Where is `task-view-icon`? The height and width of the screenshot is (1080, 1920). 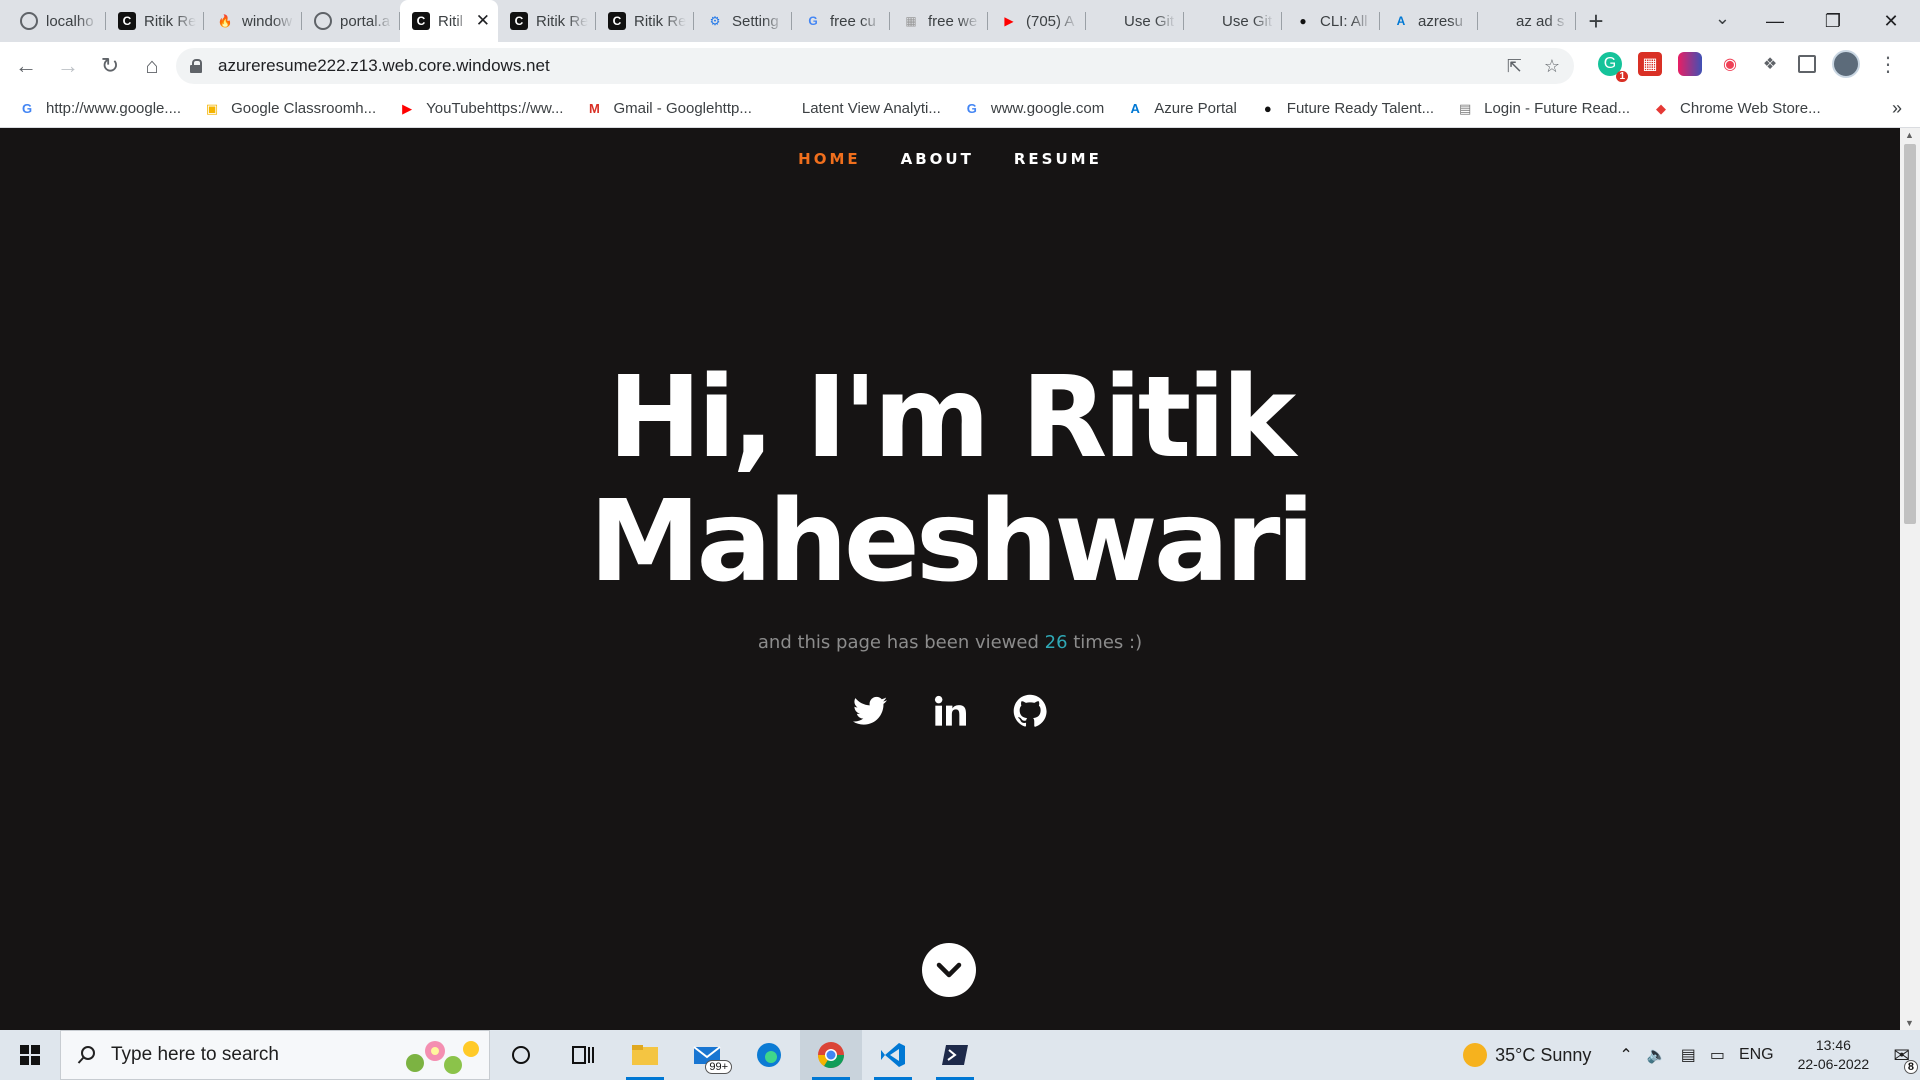
task-view-icon is located at coordinates (583, 1055).